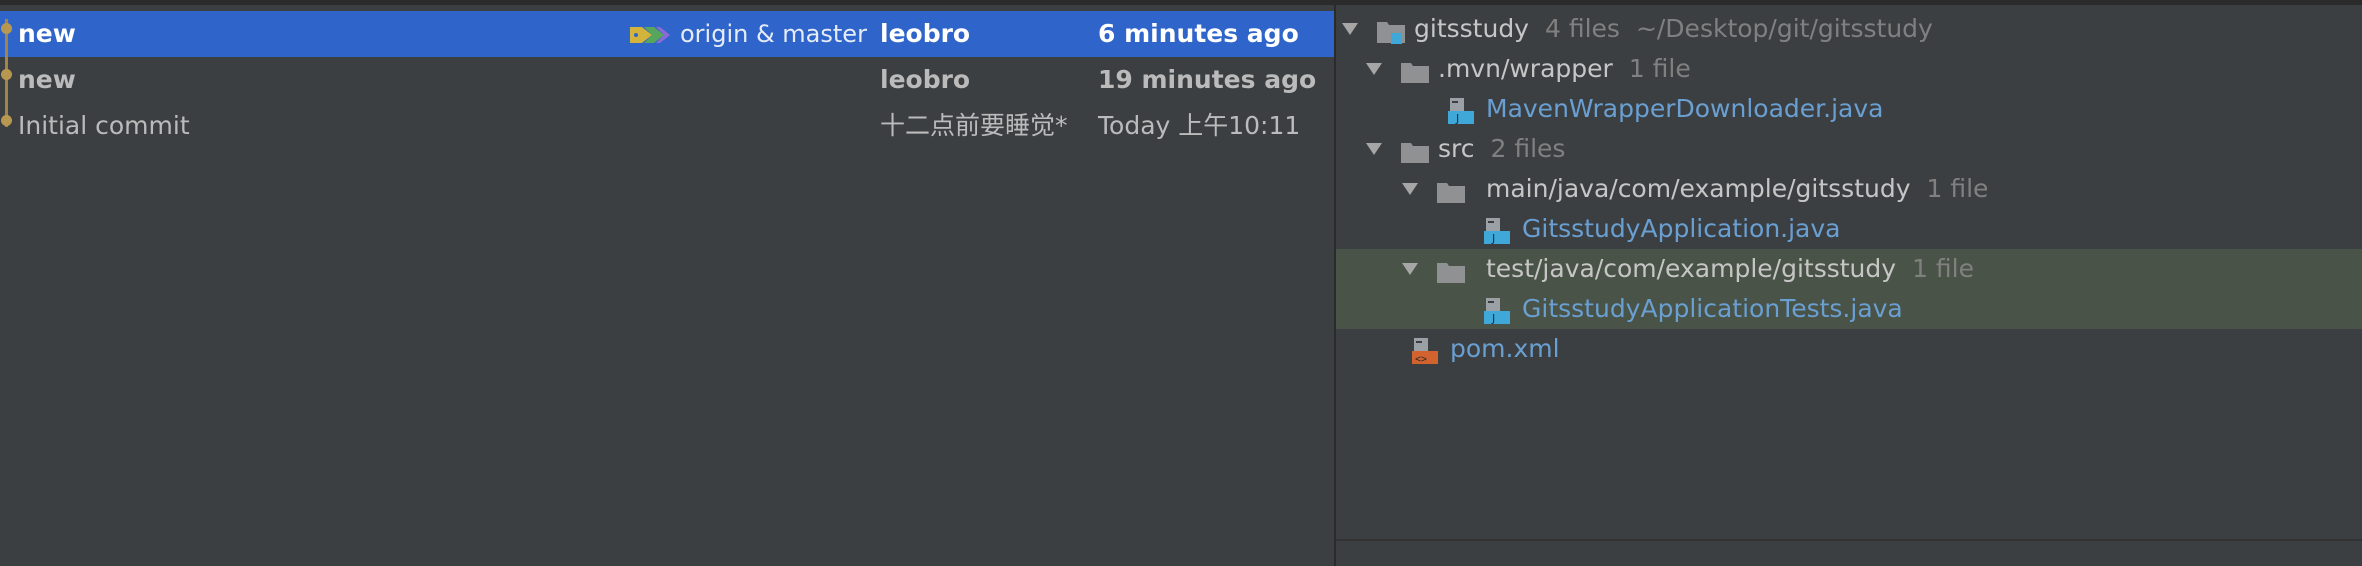 Image resolution: width=2362 pixels, height=566 pixels. What do you see at coordinates (1691, 268) in the screenshot?
I see `tree-node-label: test/java/com/example/gitsstudy` at bounding box center [1691, 268].